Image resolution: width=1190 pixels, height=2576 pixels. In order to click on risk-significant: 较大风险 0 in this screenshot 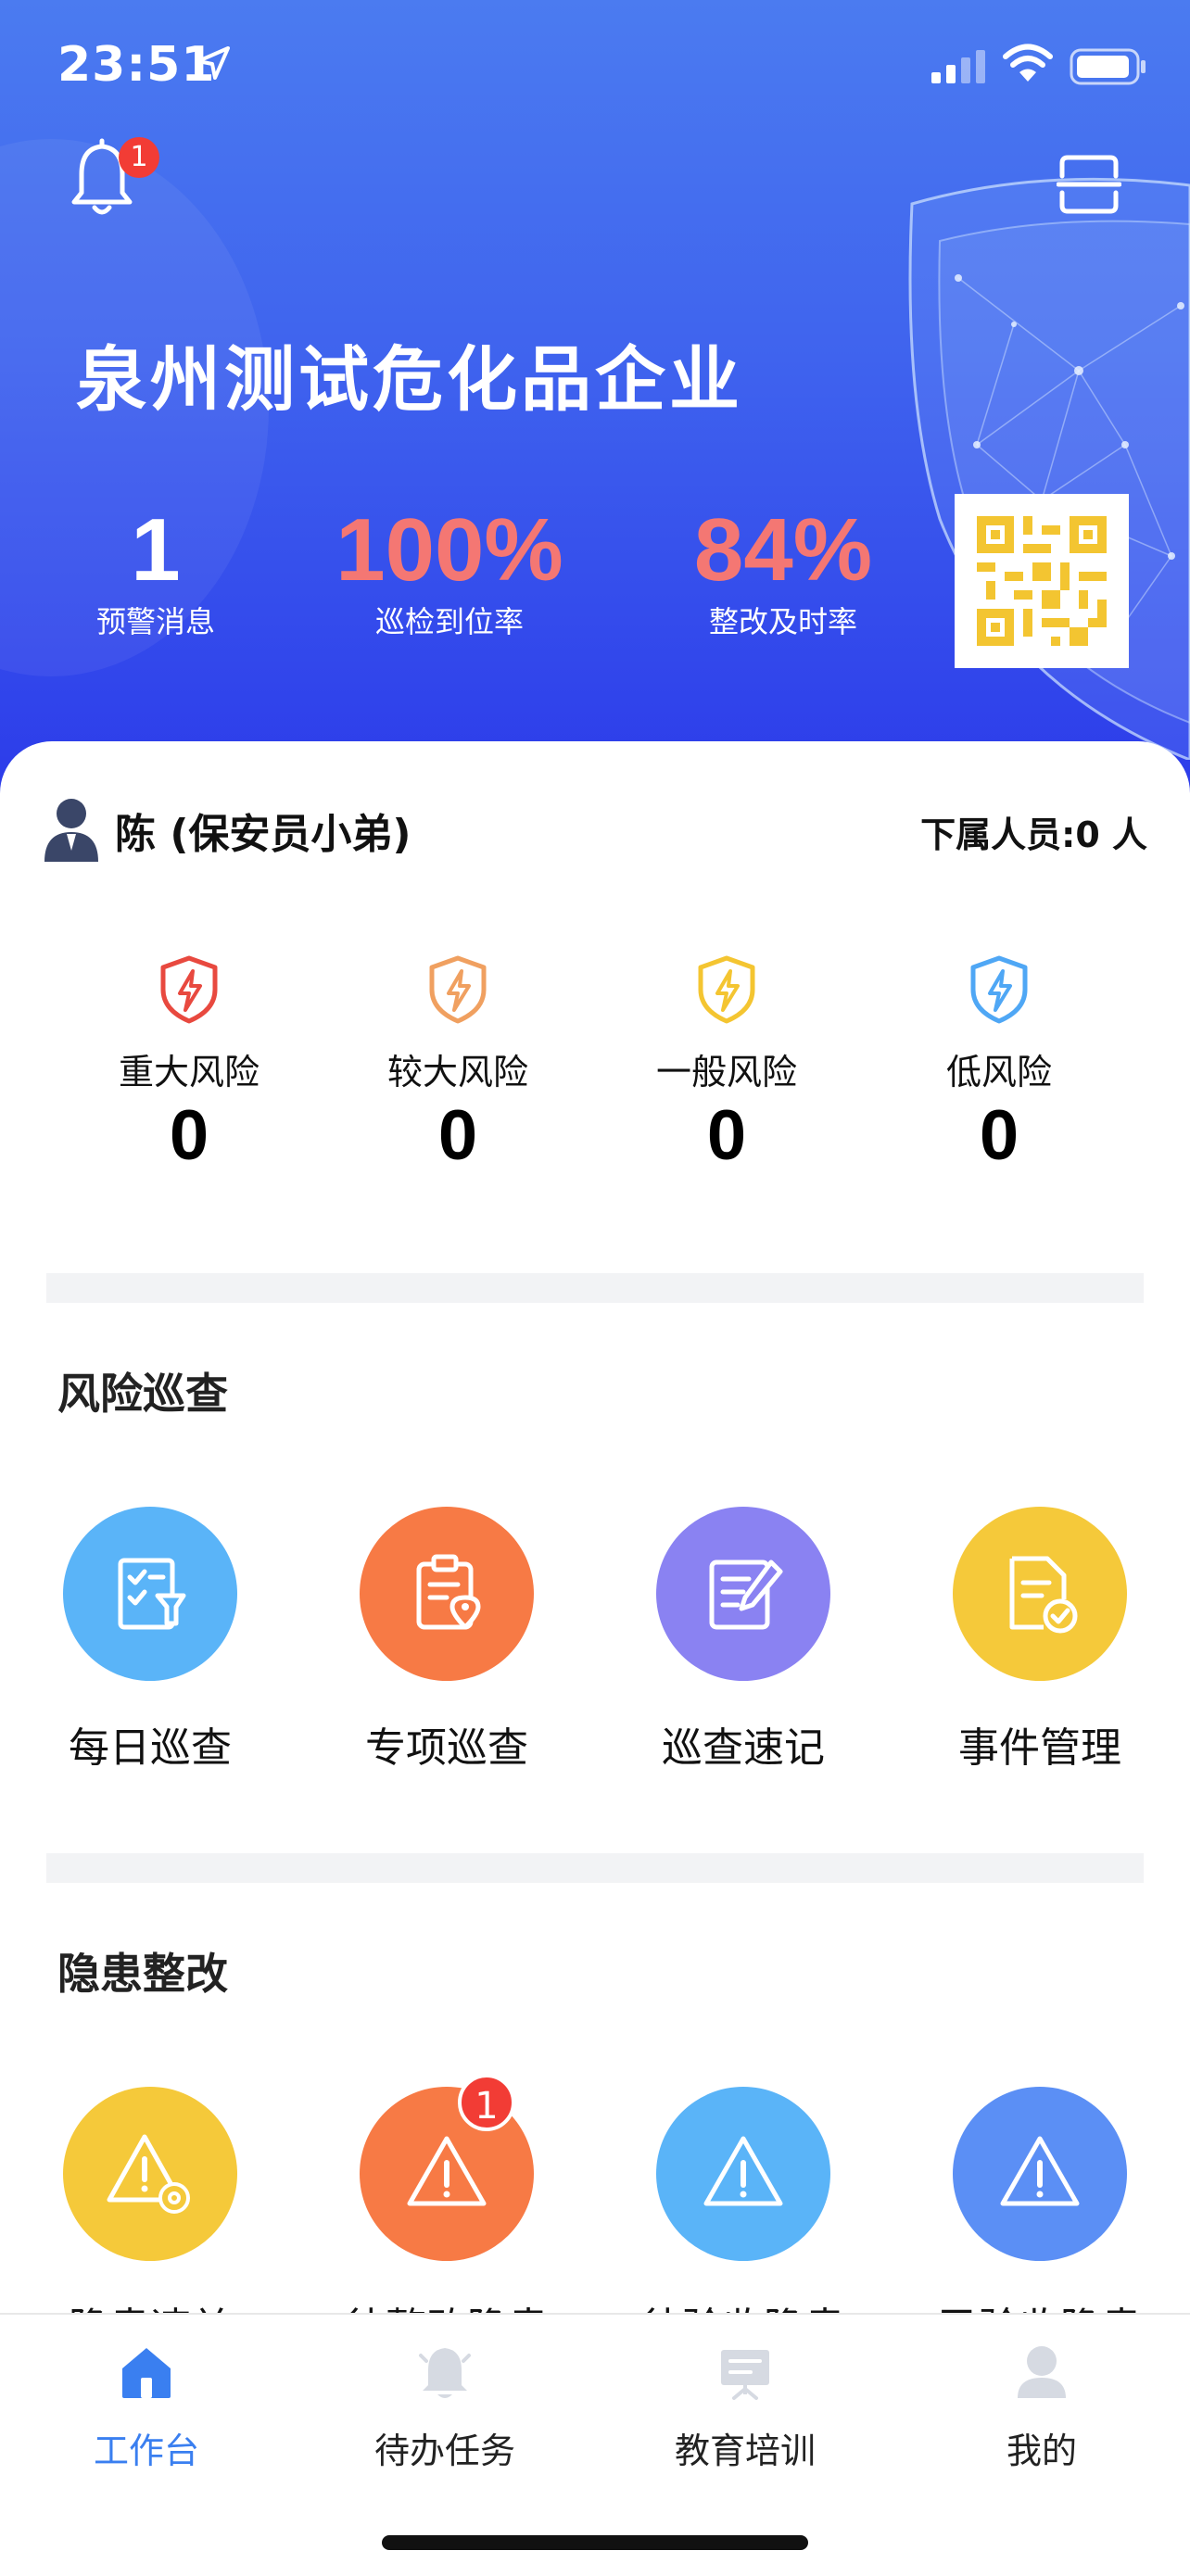, I will do `click(458, 1066)`.